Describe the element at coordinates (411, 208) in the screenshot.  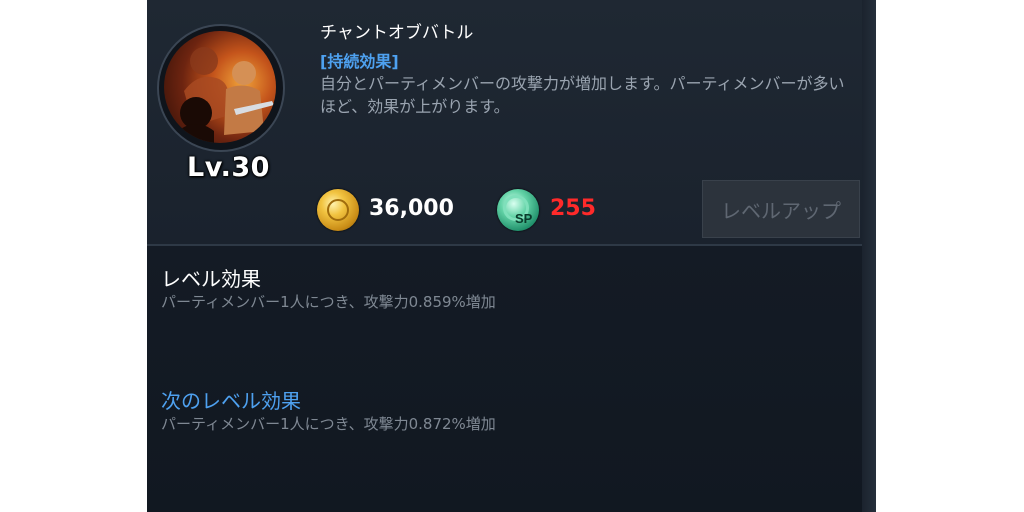
I see `gold-cost: 36,000` at that location.